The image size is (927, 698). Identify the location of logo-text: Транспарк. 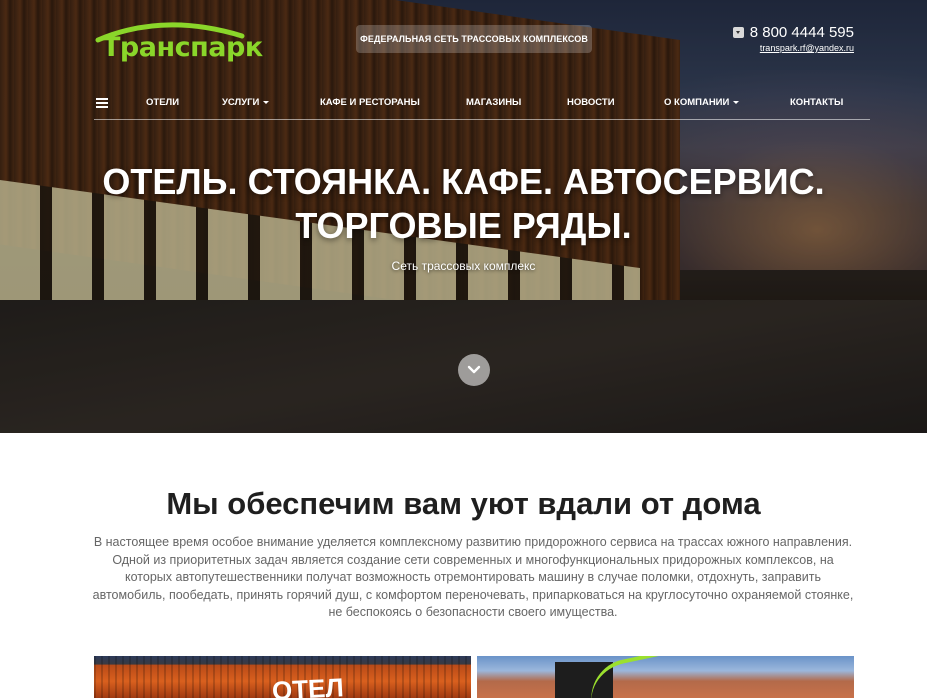
(182, 47).